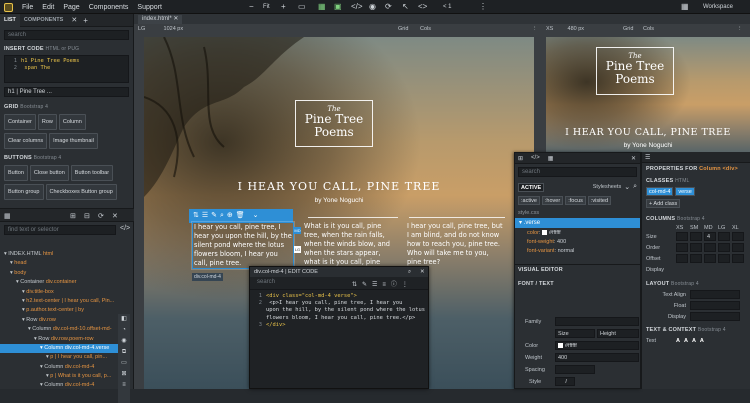 Image resolution: width=750 pixels, height=403 pixels. What do you see at coordinates (597, 345) in the screenshot?
I see `color-field: #ffffff` at bounding box center [597, 345].